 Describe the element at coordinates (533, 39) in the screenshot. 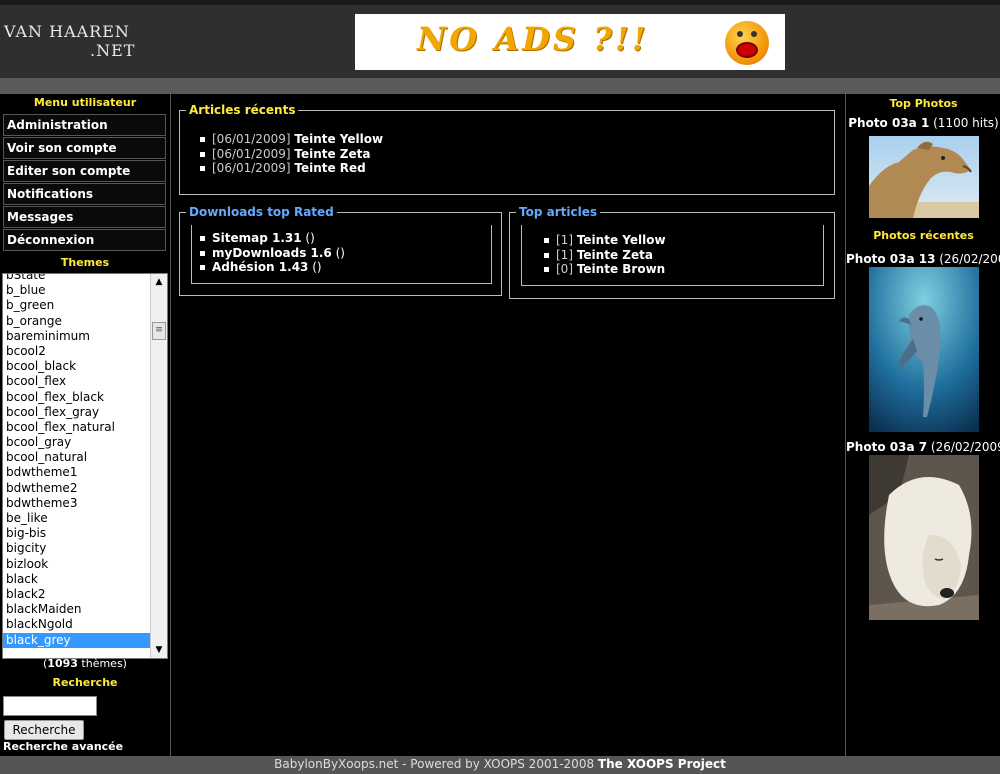

I see `ad-text: NO ADS ?!!` at that location.